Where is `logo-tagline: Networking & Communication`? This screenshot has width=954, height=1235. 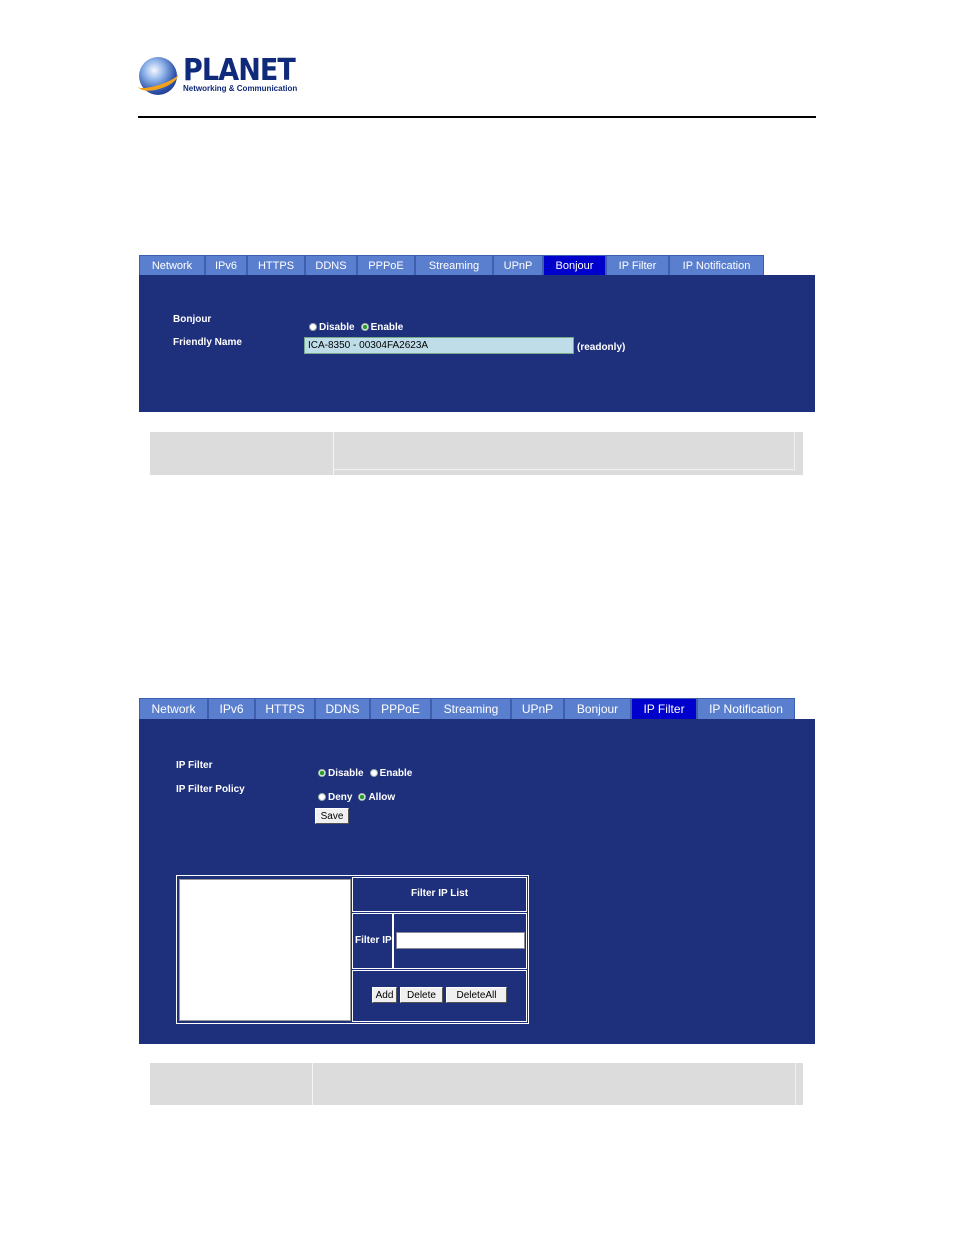
logo-tagline: Networking & Communication is located at coordinates (240, 88).